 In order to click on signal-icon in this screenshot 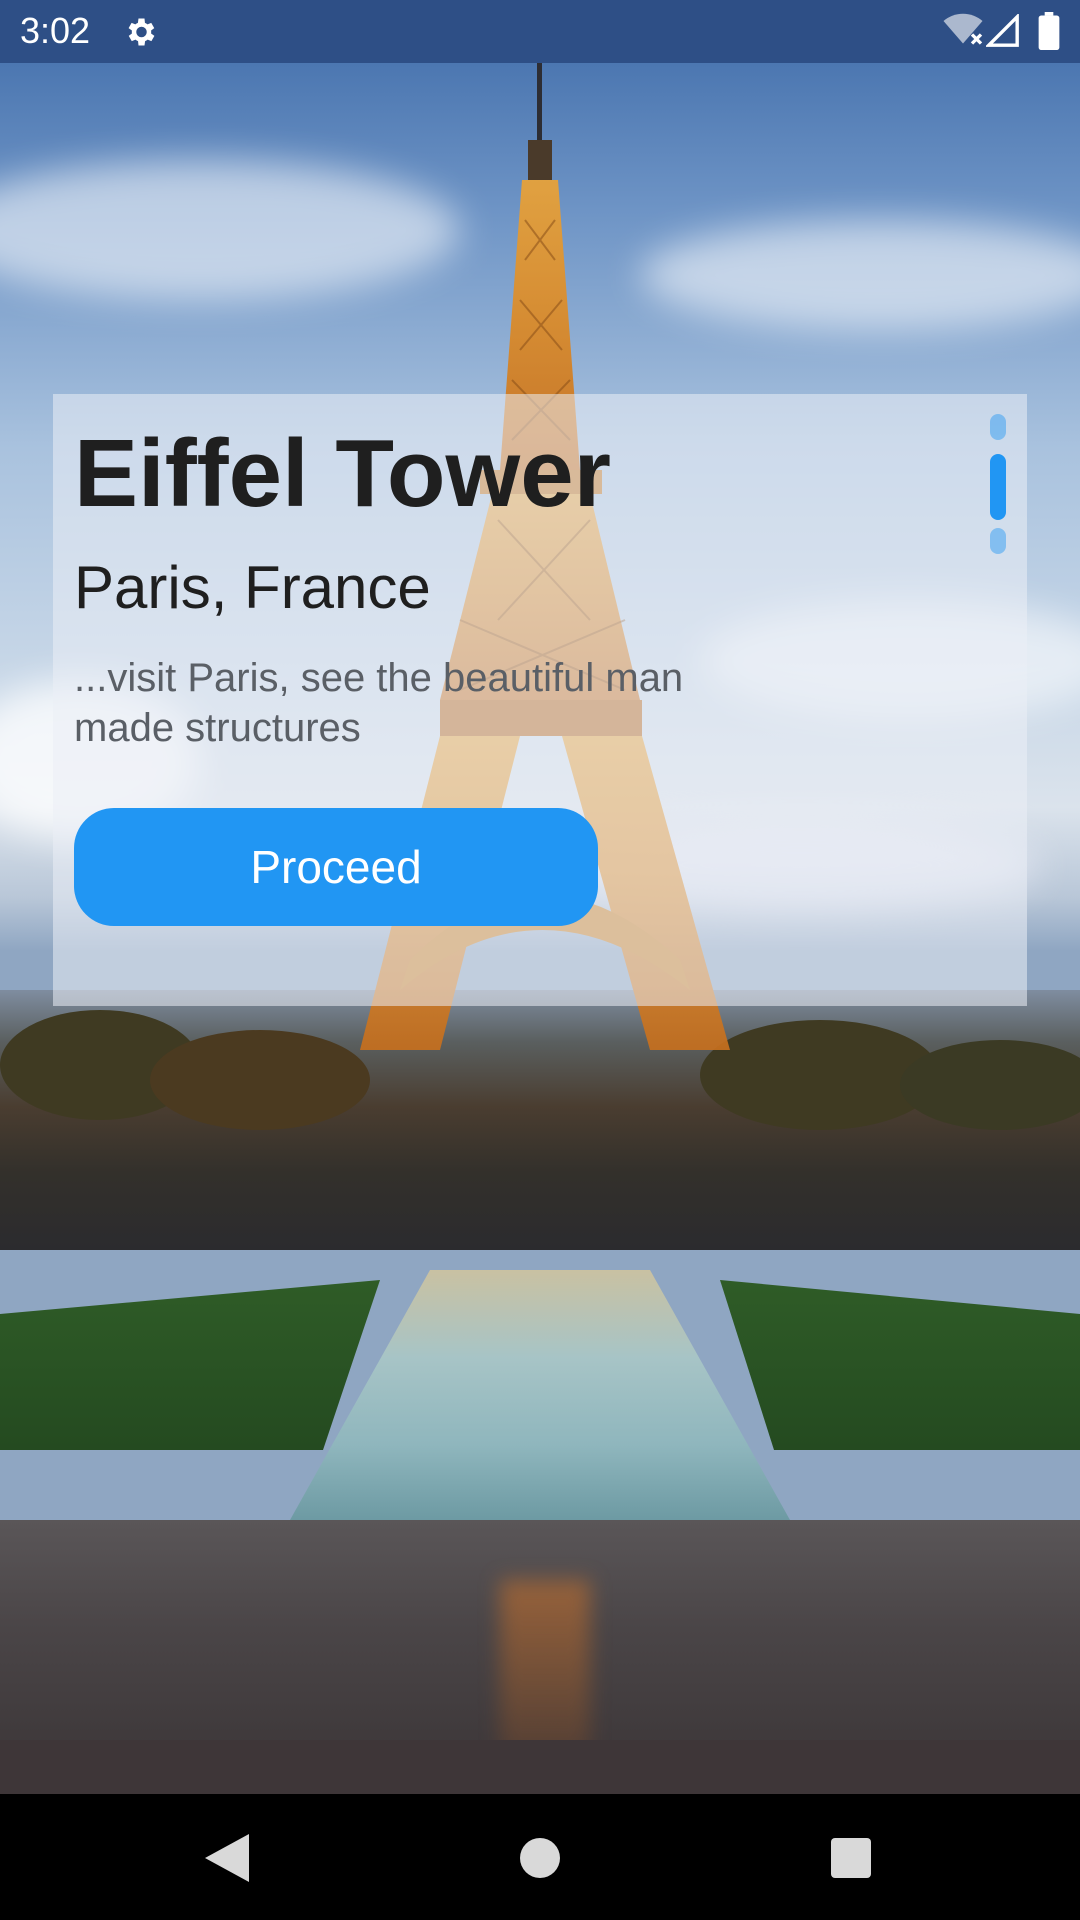, I will do `click(1002, 30)`.